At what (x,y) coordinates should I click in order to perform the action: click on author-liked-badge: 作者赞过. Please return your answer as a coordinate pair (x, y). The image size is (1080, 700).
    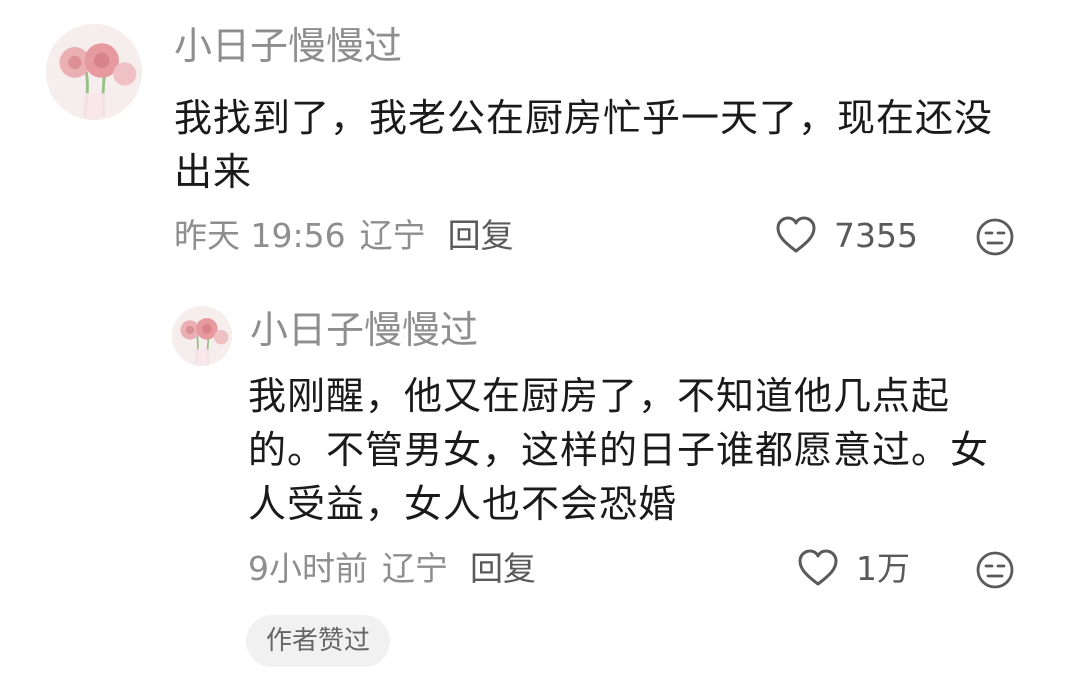
    Looking at the image, I should click on (318, 641).